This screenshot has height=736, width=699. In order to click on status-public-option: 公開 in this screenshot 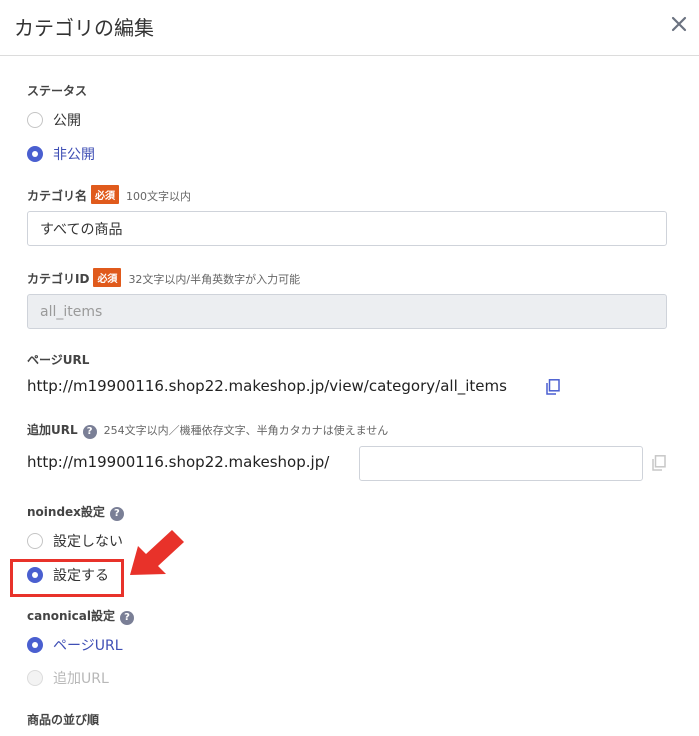, I will do `click(54, 120)`.